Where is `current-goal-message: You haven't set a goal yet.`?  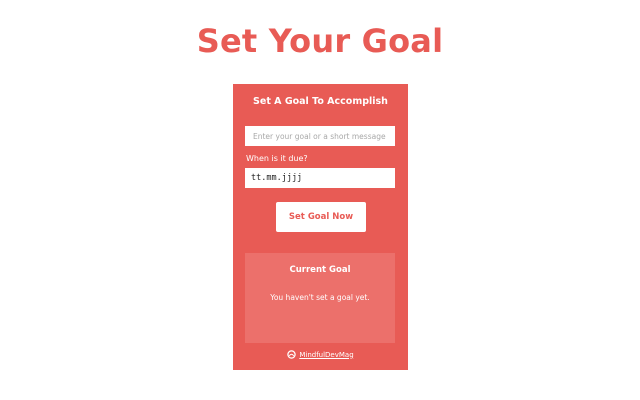 current-goal-message: You haven't set a goal yet. is located at coordinates (320, 297).